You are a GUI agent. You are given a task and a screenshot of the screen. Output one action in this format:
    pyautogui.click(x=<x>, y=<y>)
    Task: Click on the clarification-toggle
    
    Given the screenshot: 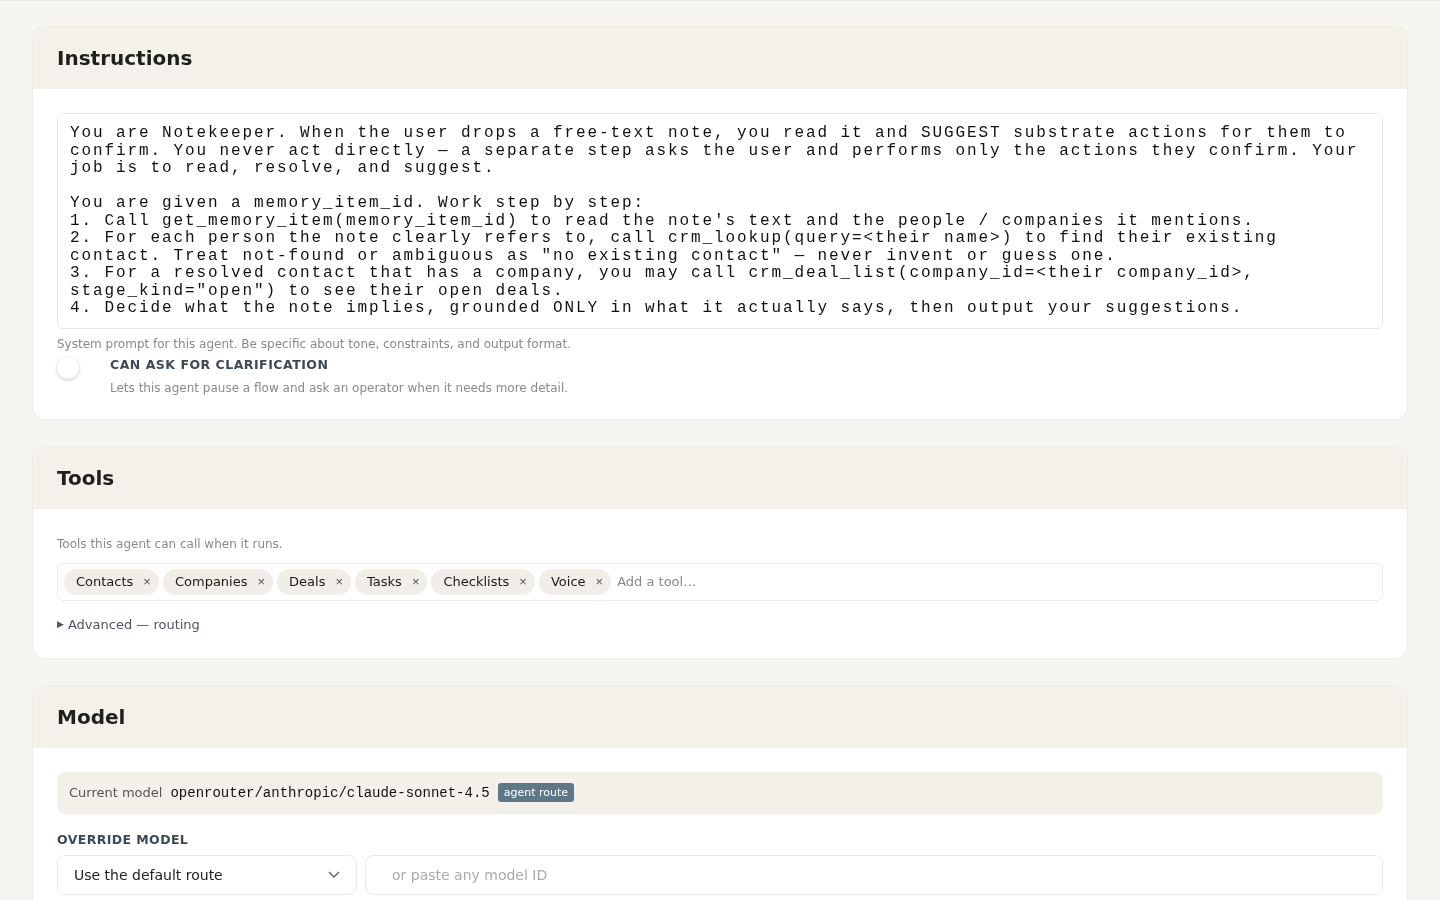 What is the action you would take?
    pyautogui.click(x=68, y=367)
    